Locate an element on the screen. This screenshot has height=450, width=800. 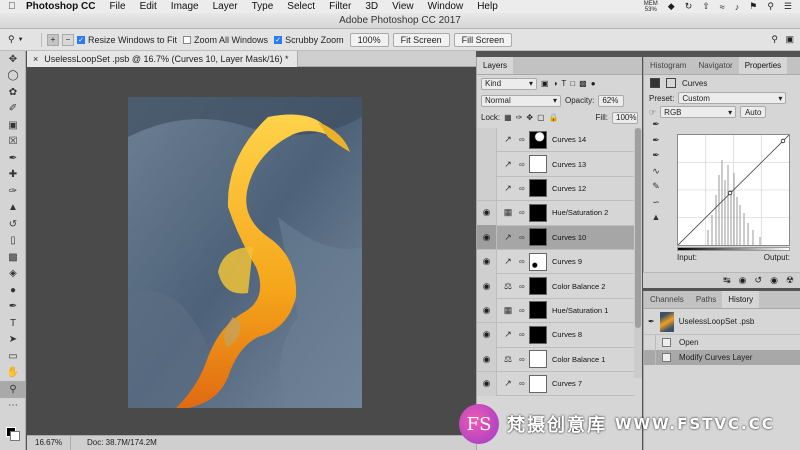
lock-pixels-icon: ✑ is located at coordinates (519, 117).